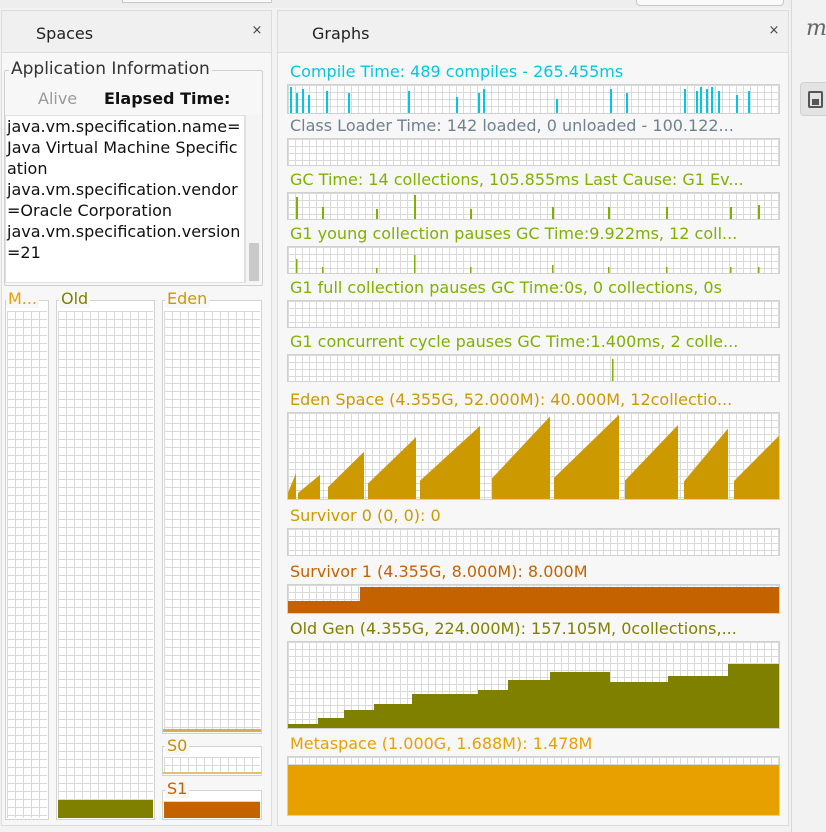 This screenshot has width=826, height=832. Describe the element at coordinates (177, 788) in the screenshot. I see `space-label-s1: S1` at that location.